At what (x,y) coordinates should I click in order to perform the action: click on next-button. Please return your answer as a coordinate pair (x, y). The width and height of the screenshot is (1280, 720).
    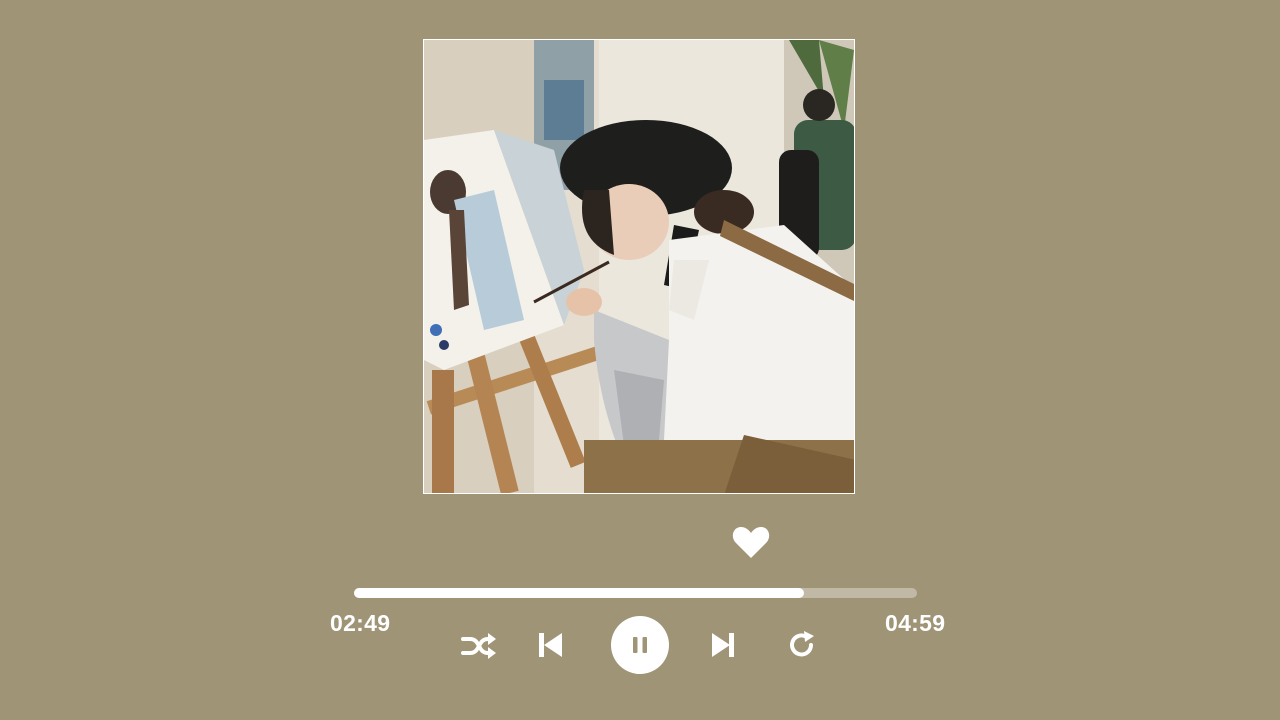
    Looking at the image, I should click on (723, 645).